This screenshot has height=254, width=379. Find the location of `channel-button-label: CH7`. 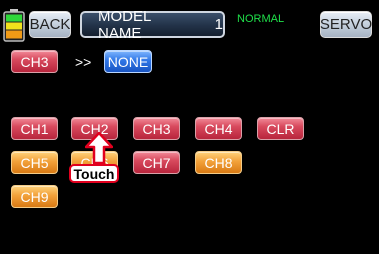

channel-button-label: CH7 is located at coordinates (156, 162).